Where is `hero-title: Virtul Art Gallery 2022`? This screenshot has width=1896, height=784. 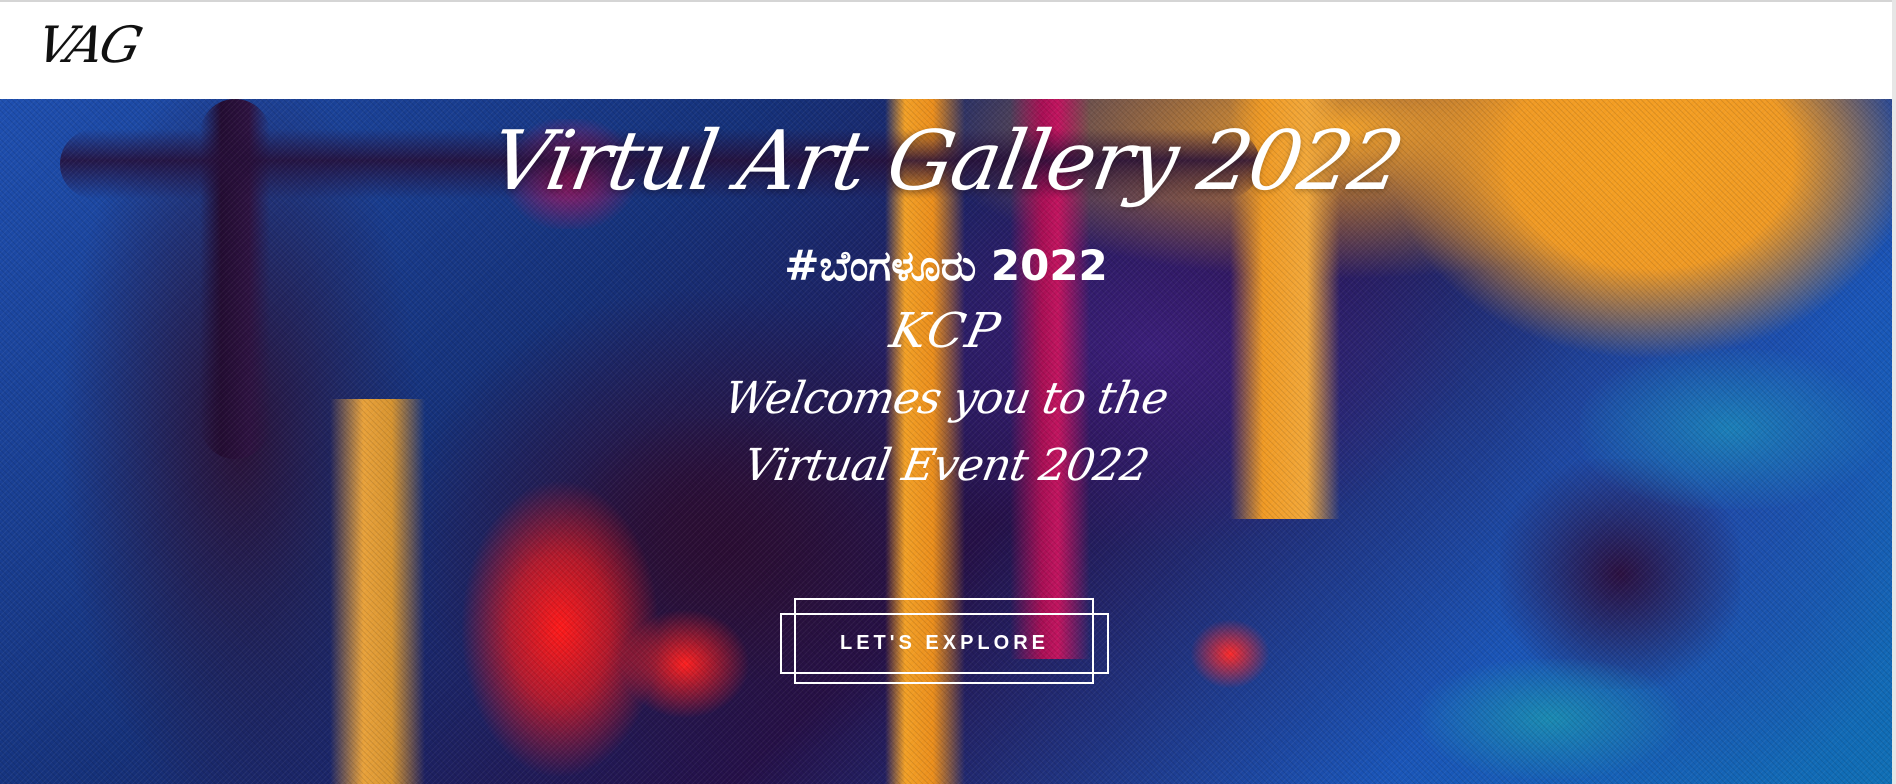
hero-title: Virtul Art Gallery 2022 is located at coordinates (946, 161).